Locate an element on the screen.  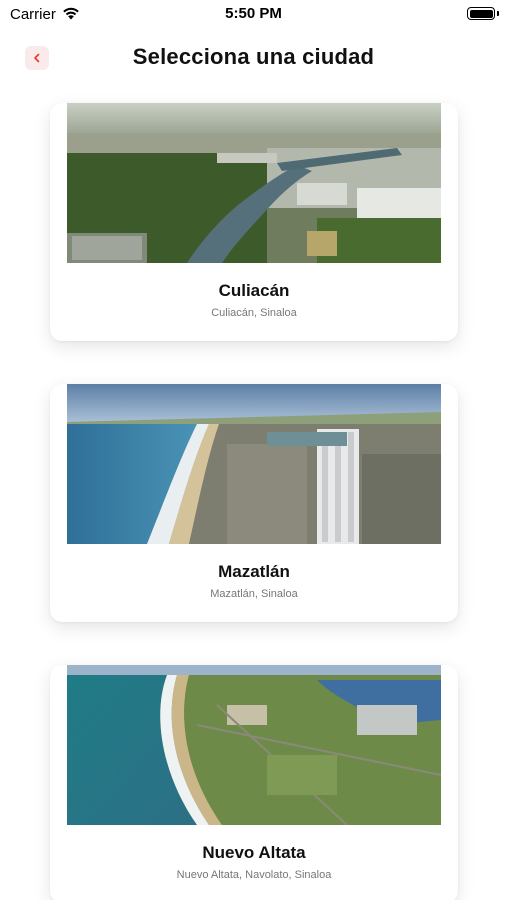
header: Selecciona una ciudad is located at coordinates (253, 60).